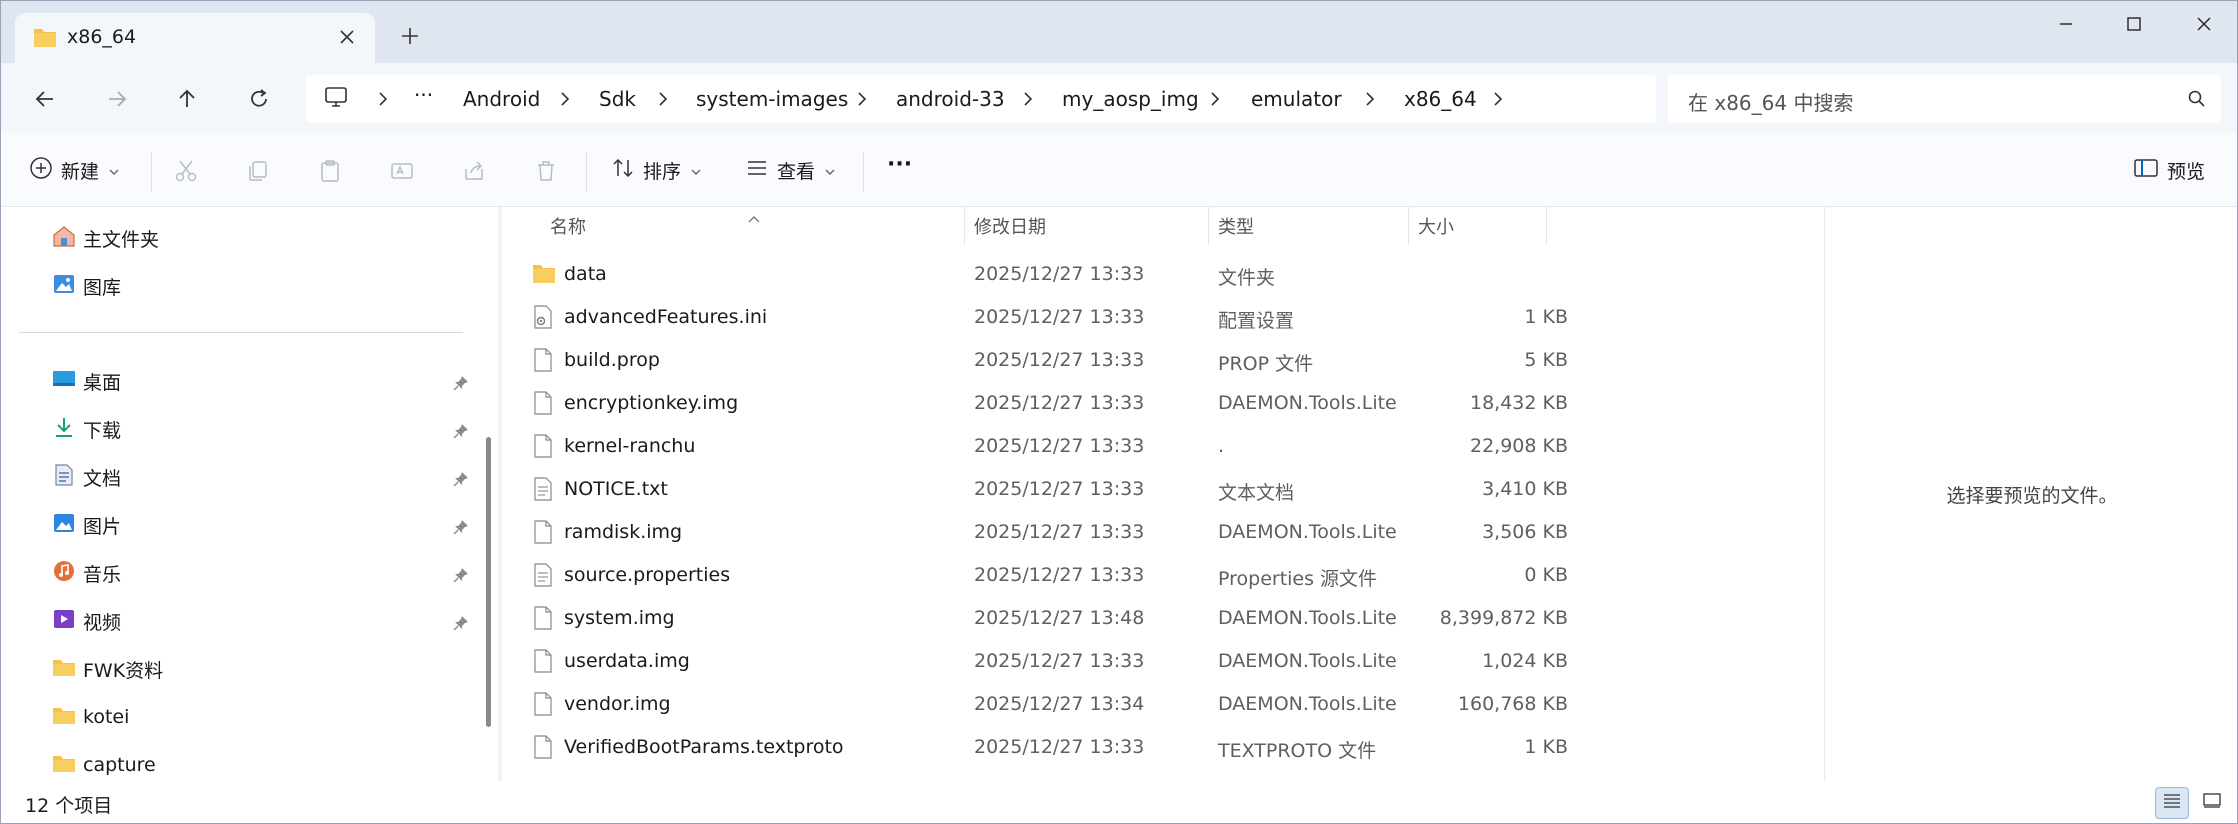  Describe the element at coordinates (2134, 24) in the screenshot. I see `maximize-button` at that location.